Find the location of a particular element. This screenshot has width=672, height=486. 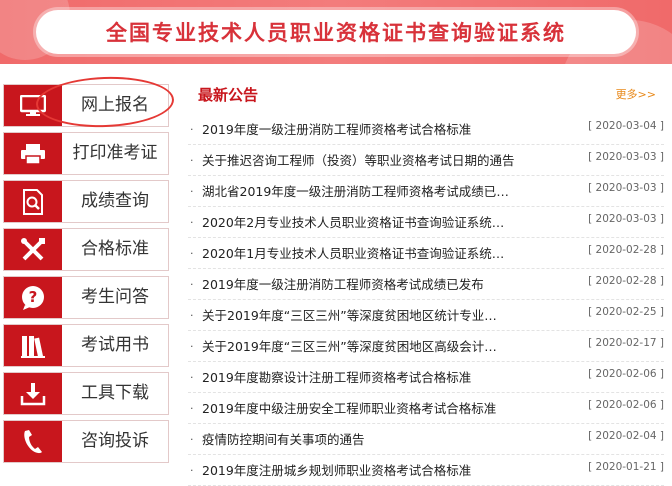

announcement-date: [ 2020-02-25 ] is located at coordinates (626, 312).